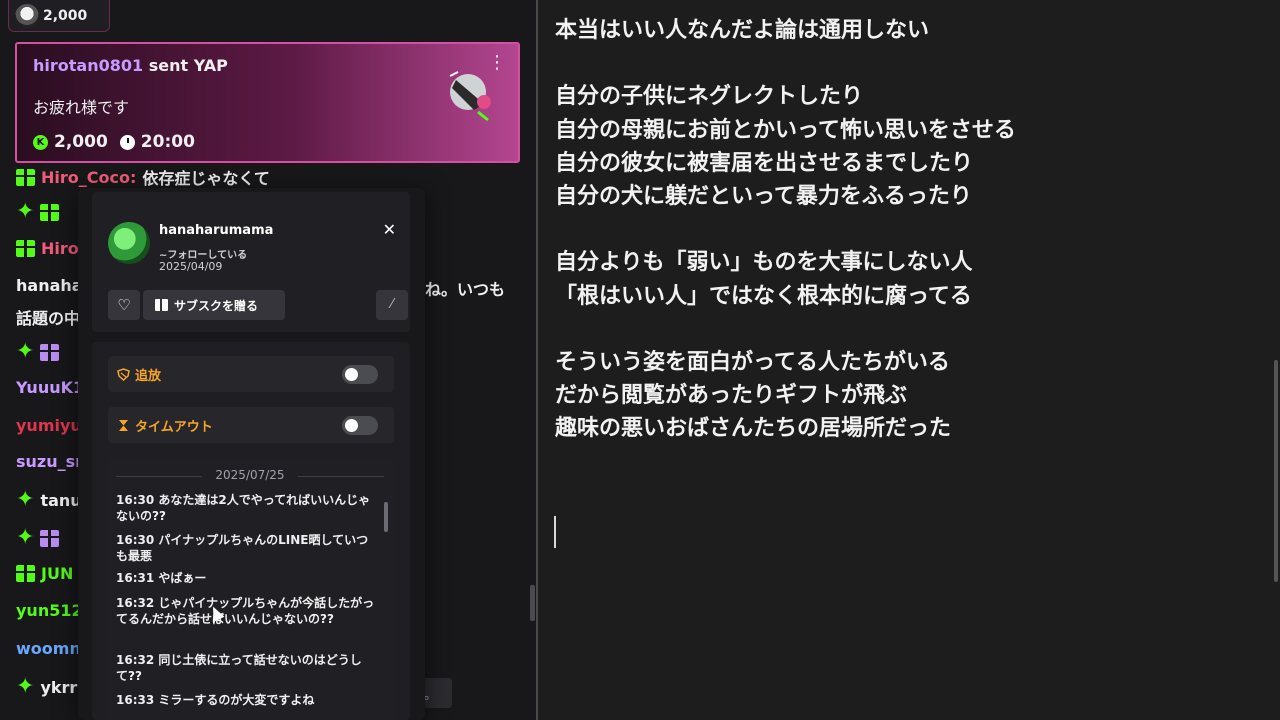 This screenshot has width=1280, height=720. Describe the element at coordinates (206, 178) in the screenshot. I see `chat-message-text: 依存症じゃなくて` at that location.